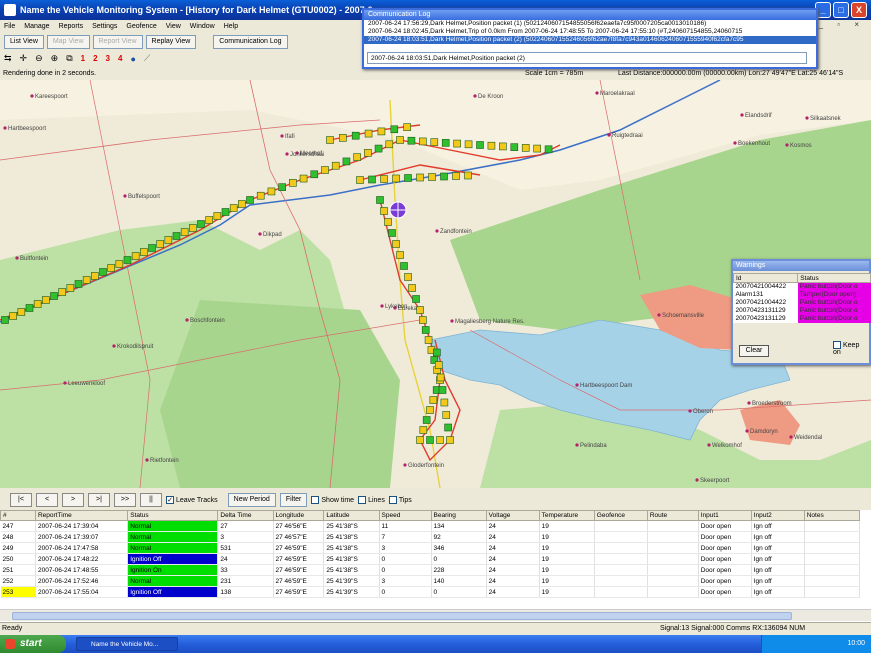  I want to click on mdi-window-controls: _ ▫ ×, so click(842, 24).